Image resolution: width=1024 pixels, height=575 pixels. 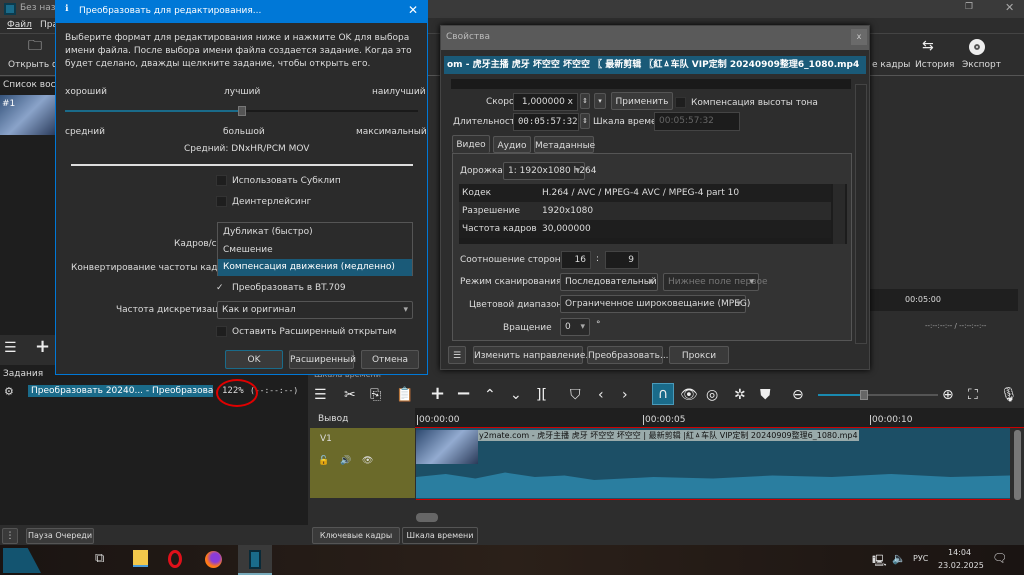 What do you see at coordinates (740, 395) in the screenshot?
I see `ripple-all-icon: ✲` at bounding box center [740, 395].